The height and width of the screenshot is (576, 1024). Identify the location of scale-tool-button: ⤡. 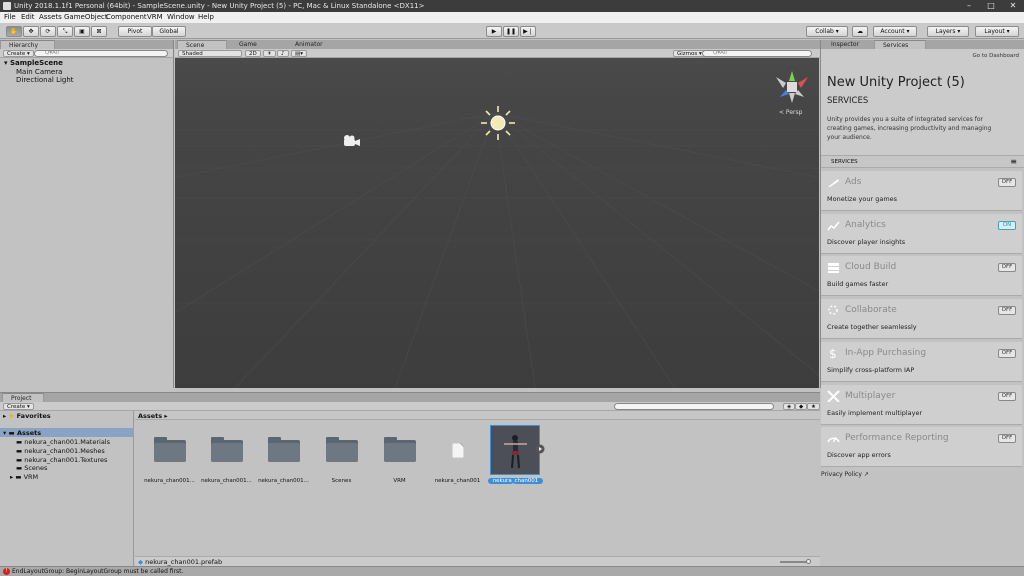
(65, 31).